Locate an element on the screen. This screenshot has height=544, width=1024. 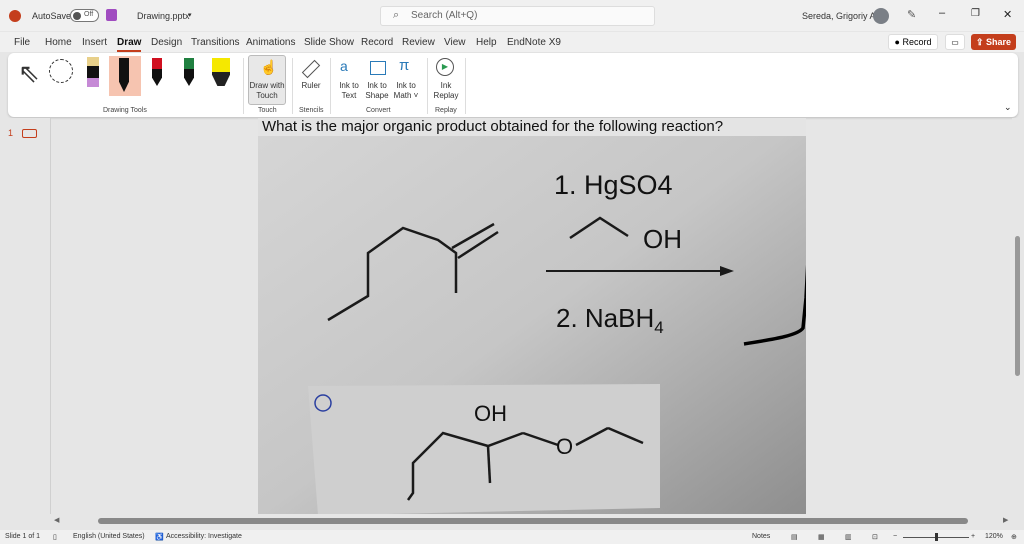
zoom-slider-thumb is located at coordinates (936, 537).